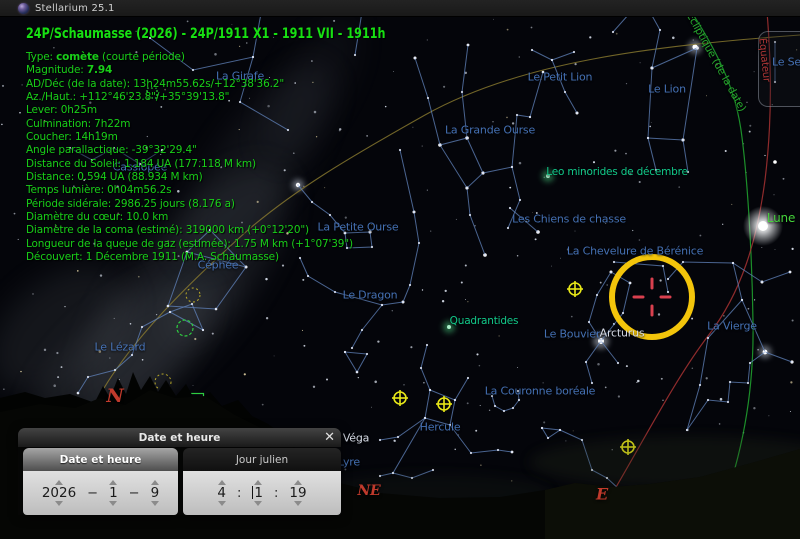 The image size is (800, 539). I want to click on month-spinner: 1, so click(113, 493).